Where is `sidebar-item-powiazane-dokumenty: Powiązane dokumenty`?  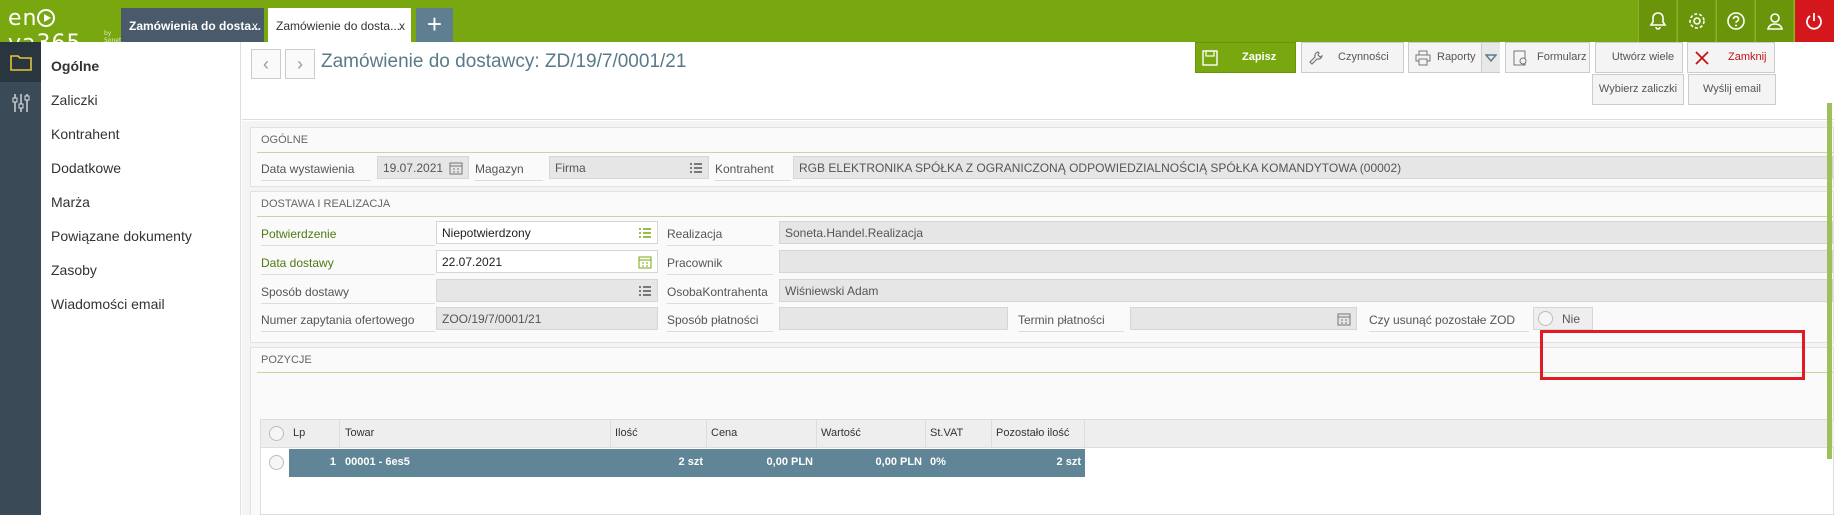 sidebar-item-powiazane-dokumenty: Powiązane dokumenty is located at coordinates (121, 236).